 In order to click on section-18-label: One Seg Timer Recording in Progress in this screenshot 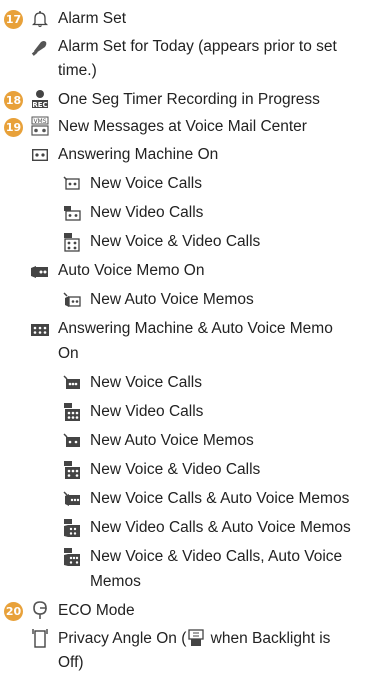, I will do `click(189, 99)`.